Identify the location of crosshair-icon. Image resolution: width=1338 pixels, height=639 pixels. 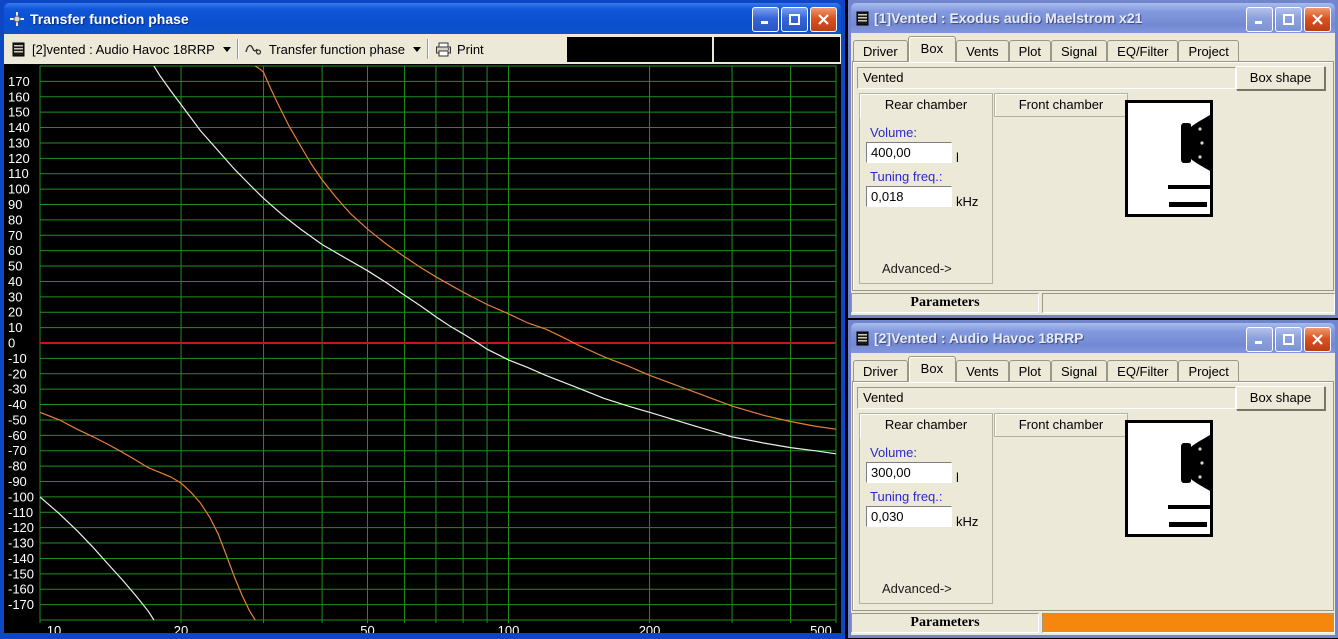
(17, 18).